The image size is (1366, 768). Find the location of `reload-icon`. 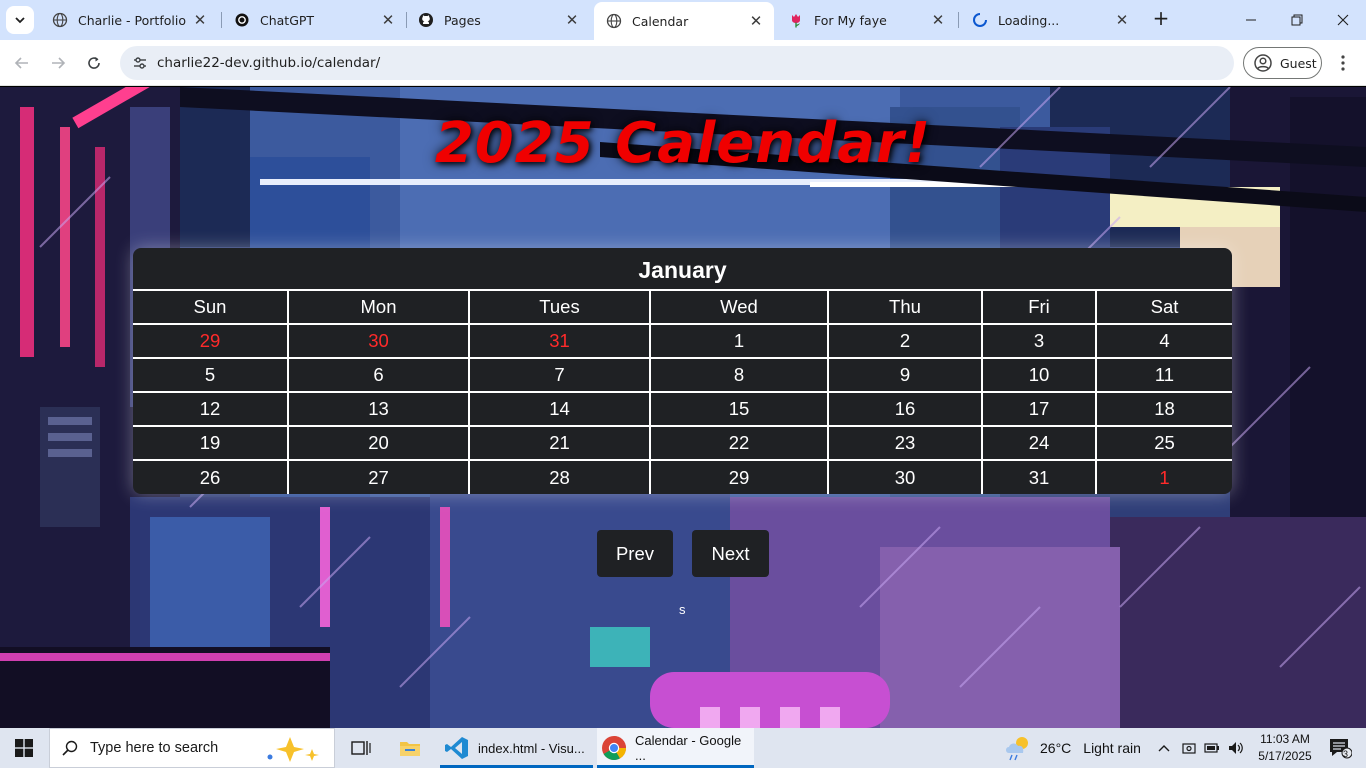

reload-icon is located at coordinates (94, 63).